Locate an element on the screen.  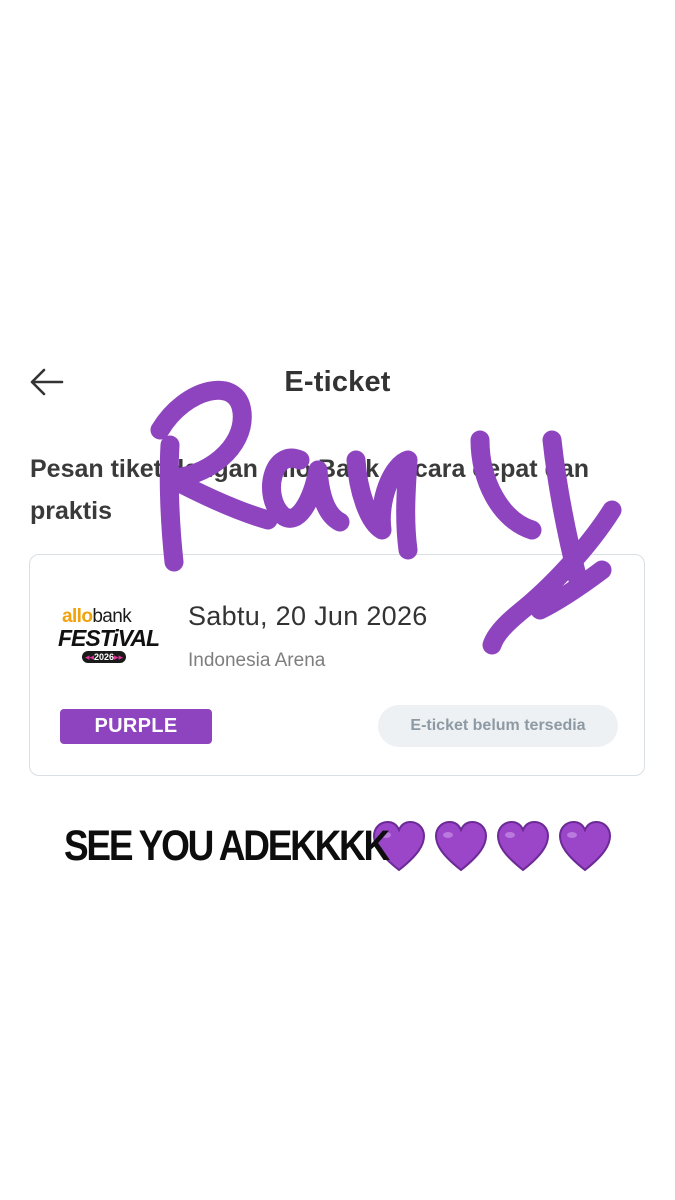
logo-brand-secondary: bank is located at coordinates (112, 616).